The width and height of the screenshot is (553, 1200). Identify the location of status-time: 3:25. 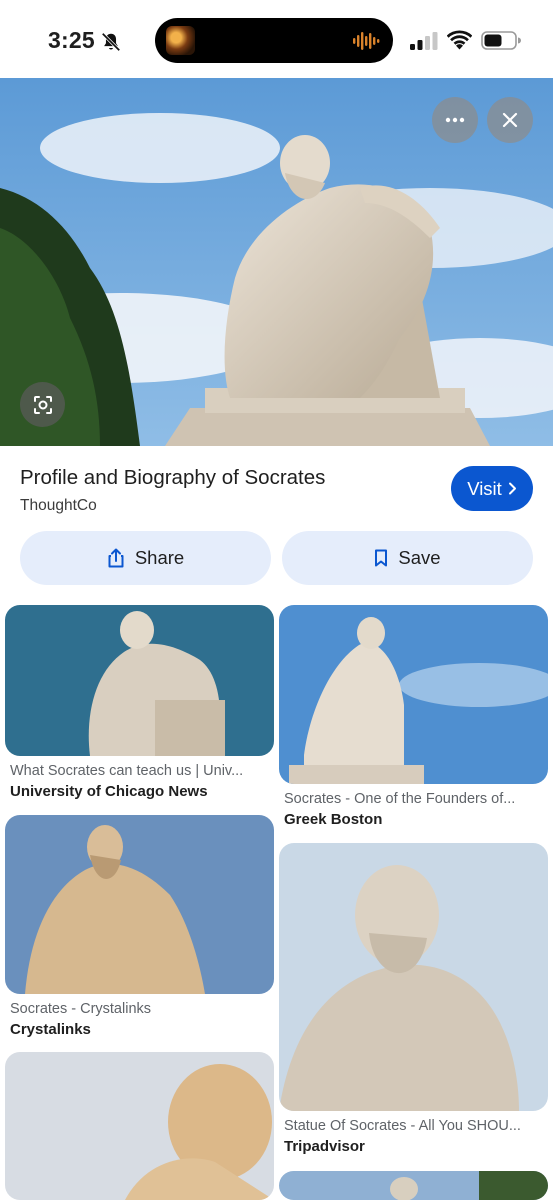
(71, 40).